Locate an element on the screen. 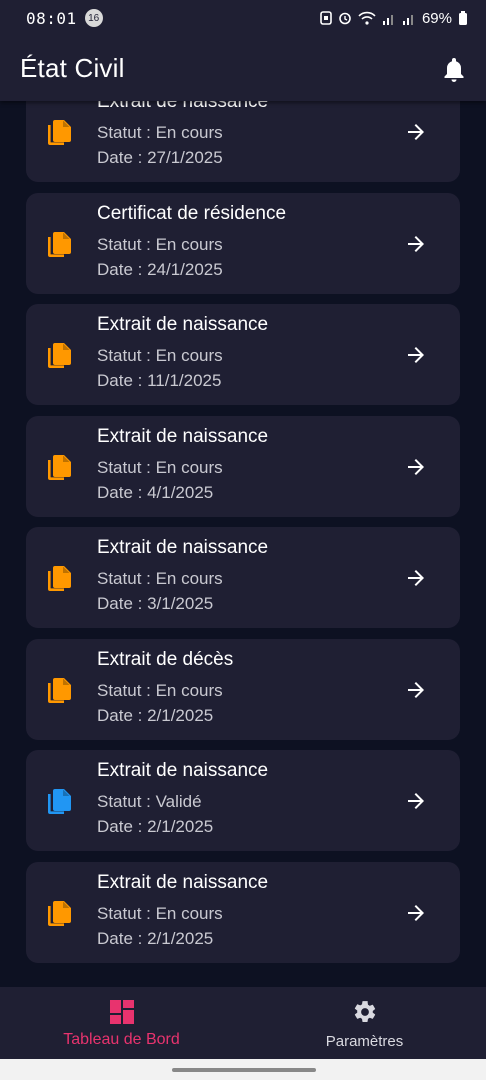 The width and height of the screenshot is (486, 1080). battery-percent: 69% is located at coordinates (436, 18).